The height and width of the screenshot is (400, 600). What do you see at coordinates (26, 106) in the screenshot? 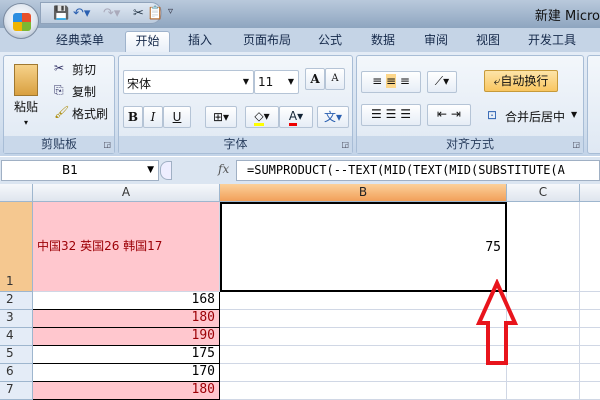
I see `paste-button: 粘贴` at bounding box center [26, 106].